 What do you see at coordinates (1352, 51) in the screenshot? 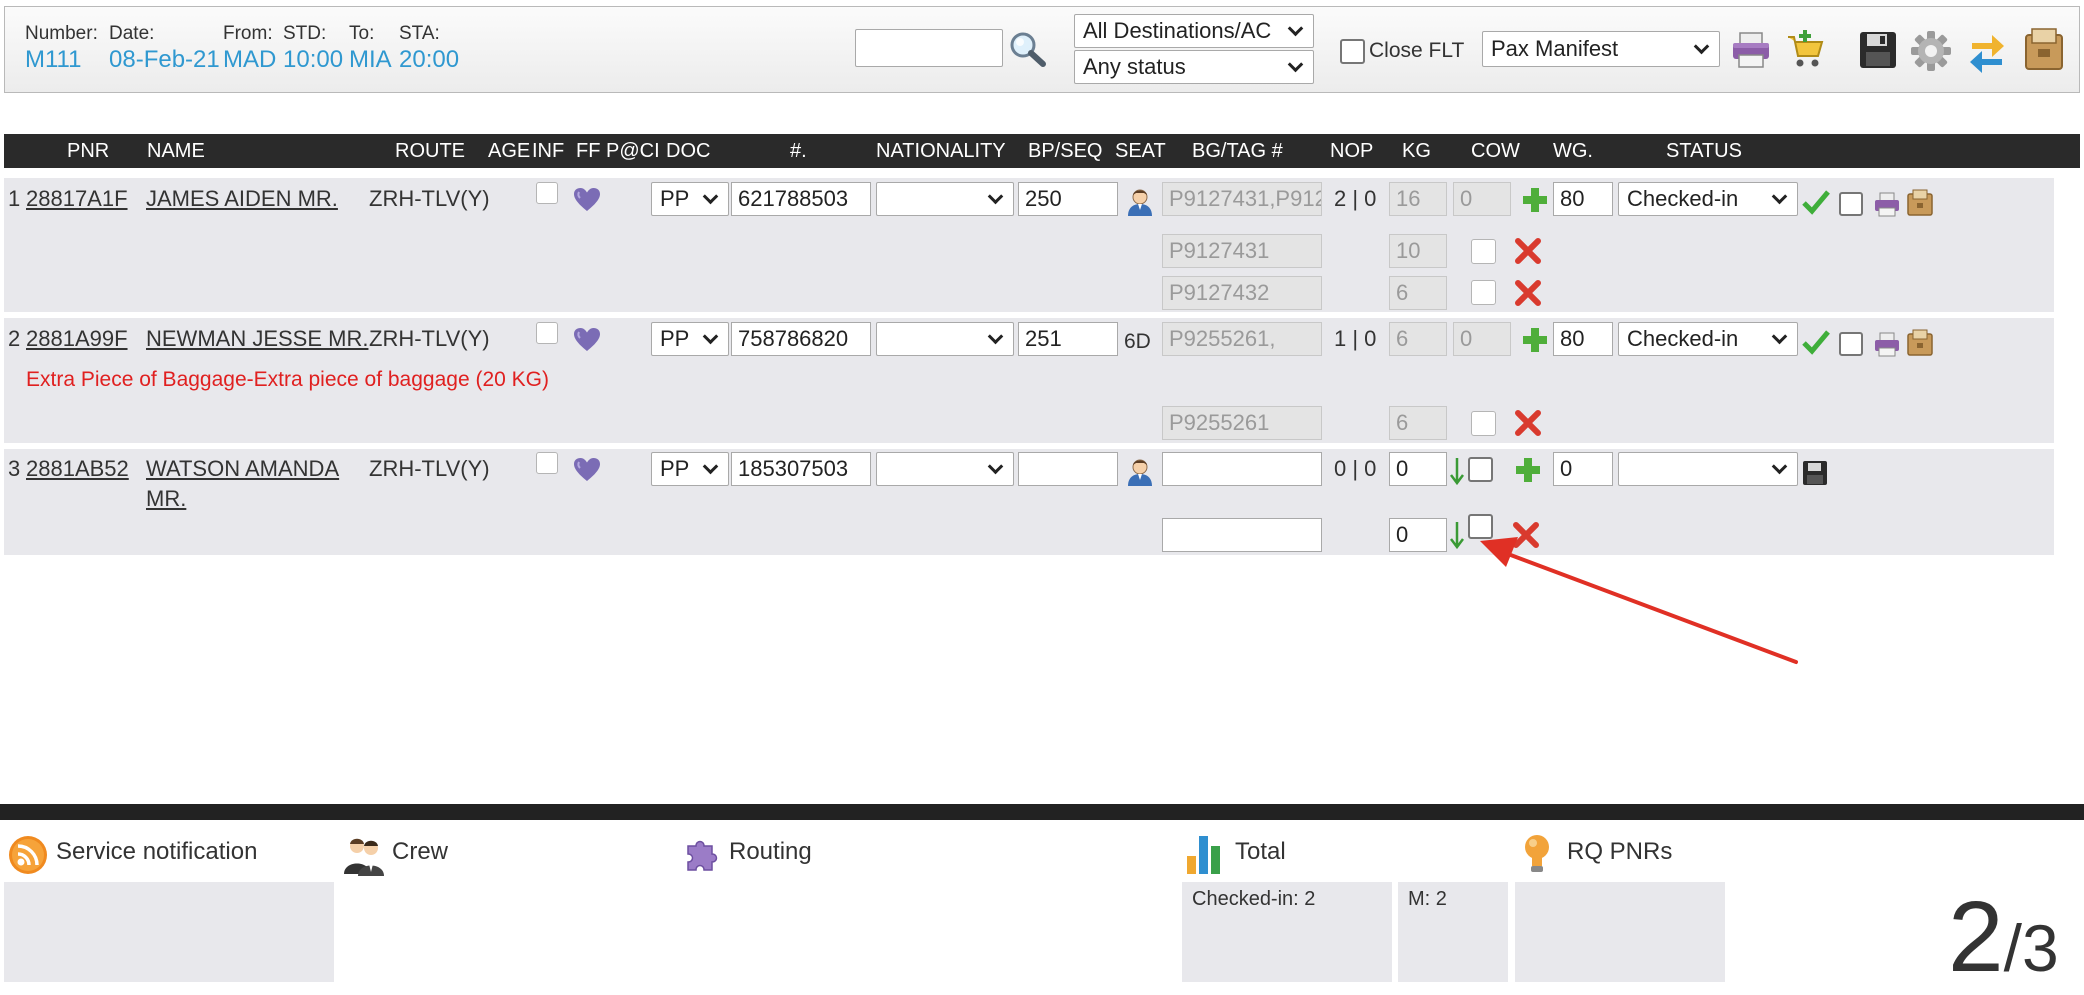
I see `close-flt-checkbox` at bounding box center [1352, 51].